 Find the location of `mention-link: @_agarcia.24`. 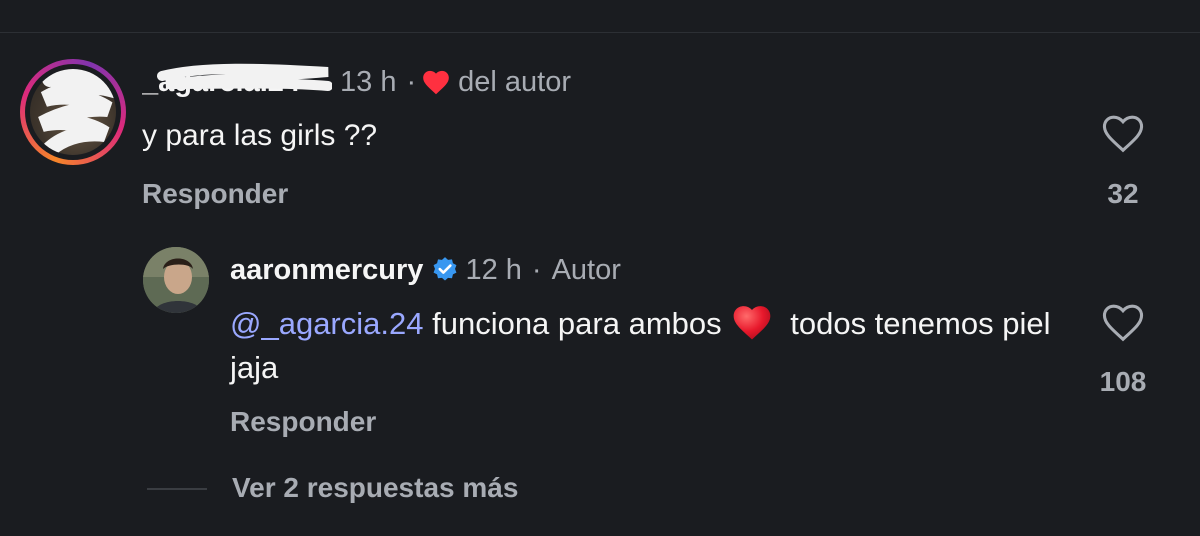

mention-link: @_agarcia.24 is located at coordinates (326, 323).